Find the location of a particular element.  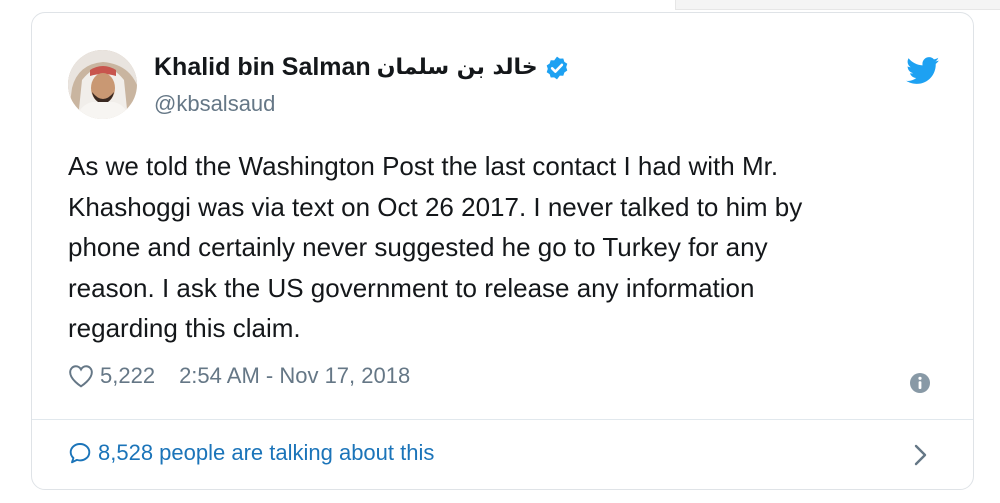

author-display-name: Khalid bin Salman is located at coordinates (262, 67).